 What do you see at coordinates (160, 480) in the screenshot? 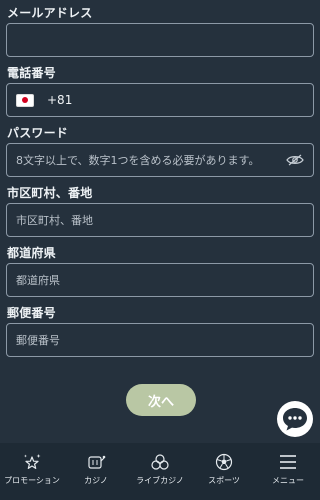
I see `nav-label-live-casino: ライブカジノ` at bounding box center [160, 480].